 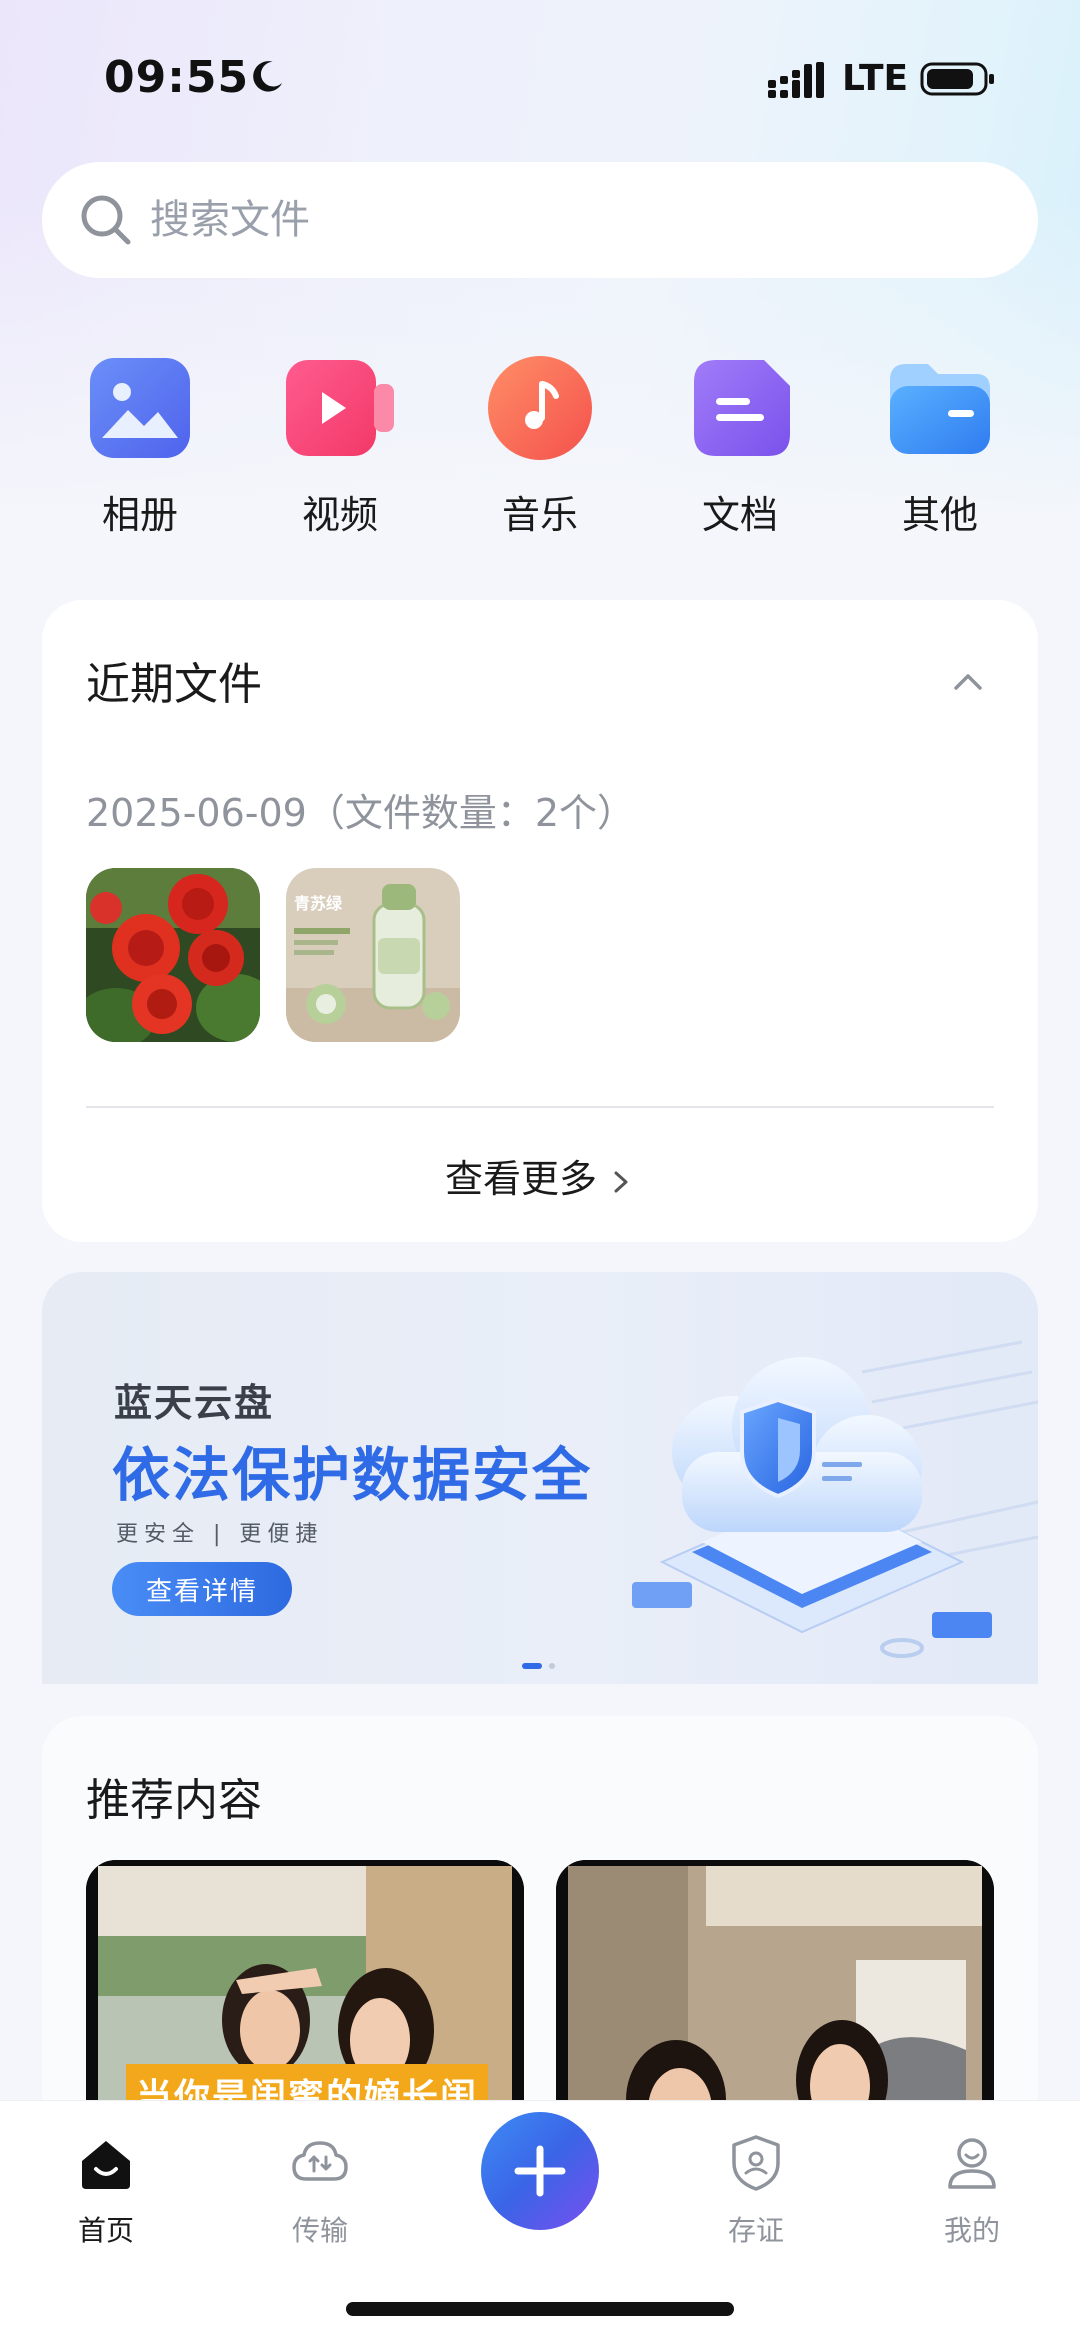 What do you see at coordinates (755, 2230) in the screenshot?
I see `tab-label: 存证` at bounding box center [755, 2230].